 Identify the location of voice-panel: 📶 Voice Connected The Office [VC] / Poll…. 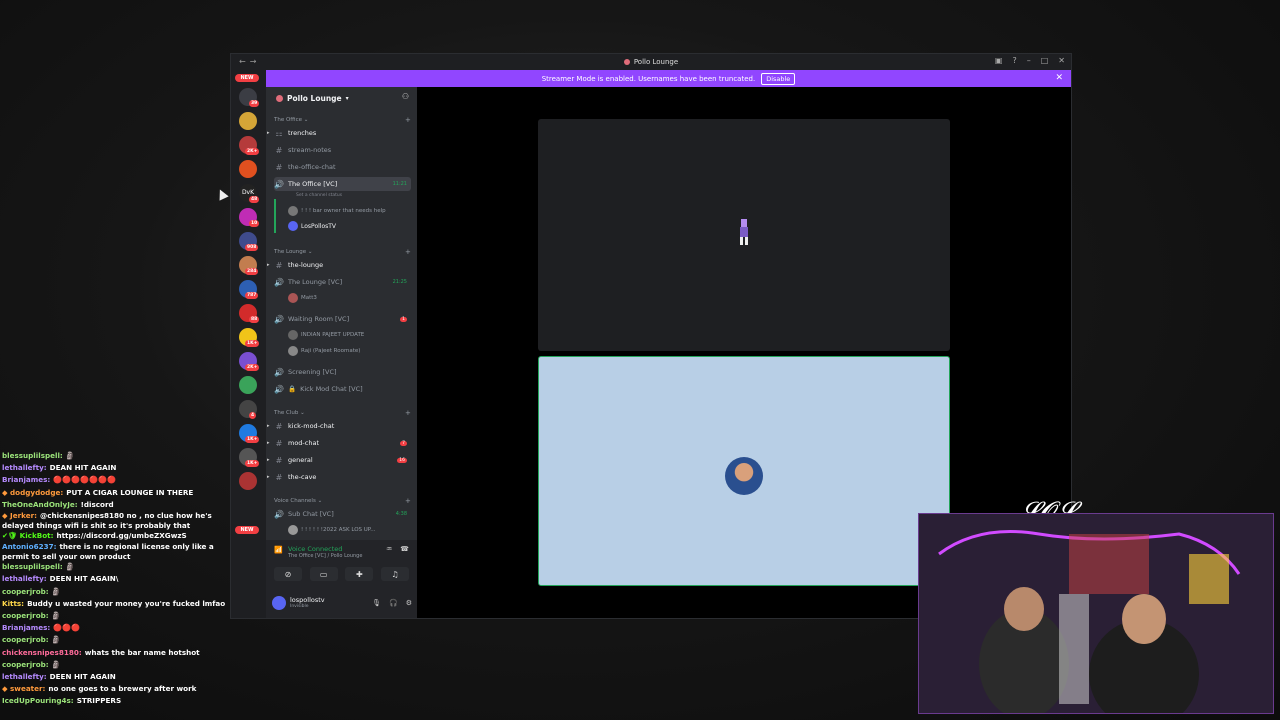
(341, 579).